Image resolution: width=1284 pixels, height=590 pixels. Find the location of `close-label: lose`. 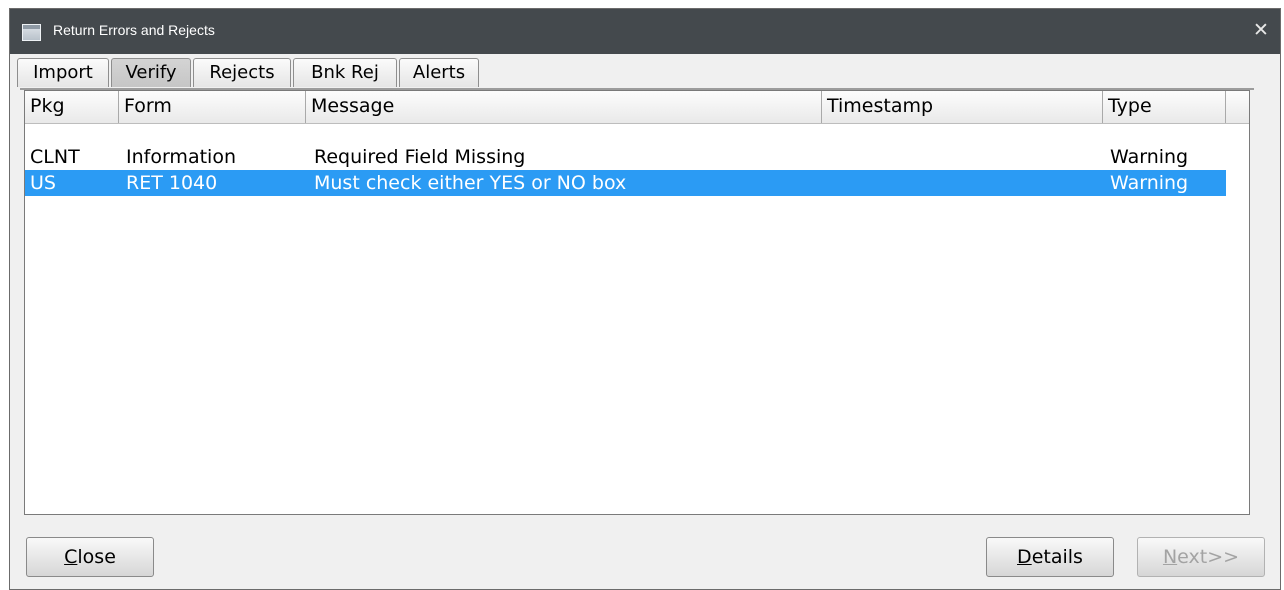

close-label: lose is located at coordinates (96, 557).